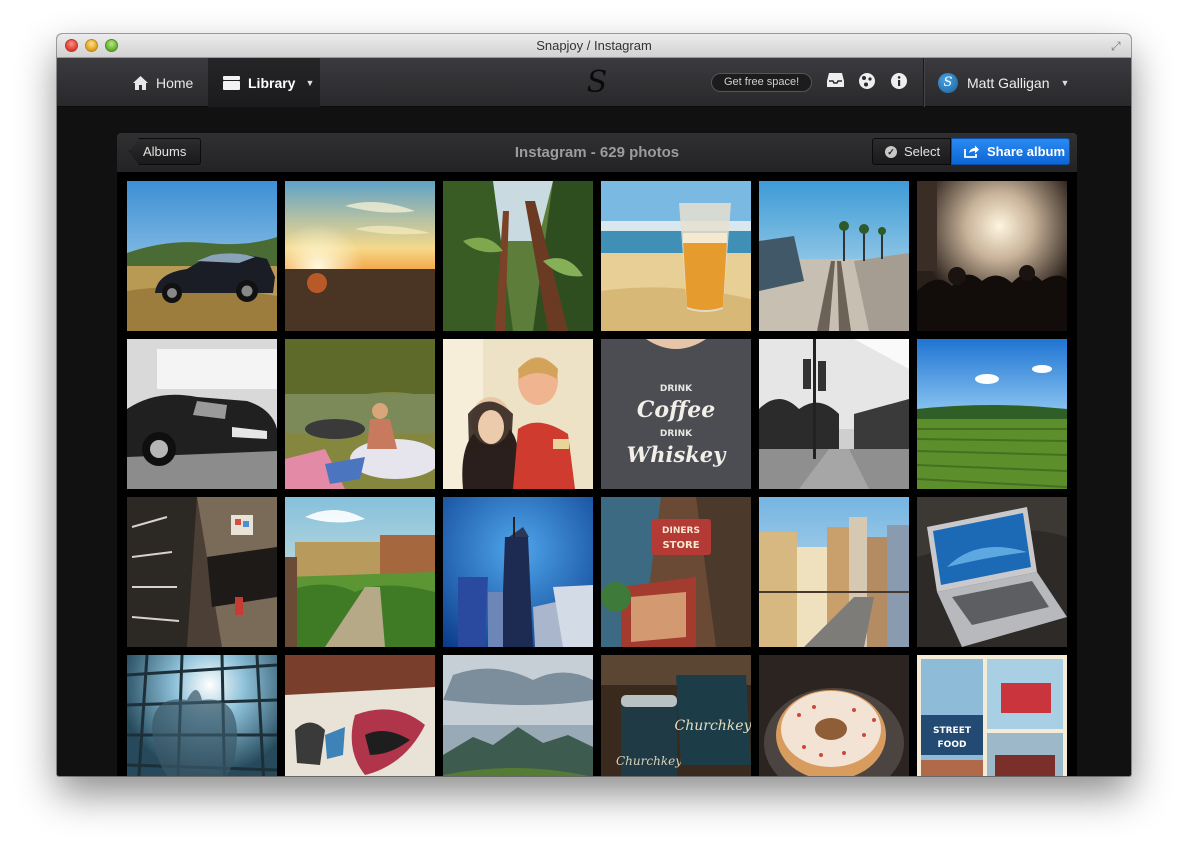 This screenshot has width=1188, height=855. Describe the element at coordinates (922, 151) in the screenshot. I see `select-label: Select` at that location.